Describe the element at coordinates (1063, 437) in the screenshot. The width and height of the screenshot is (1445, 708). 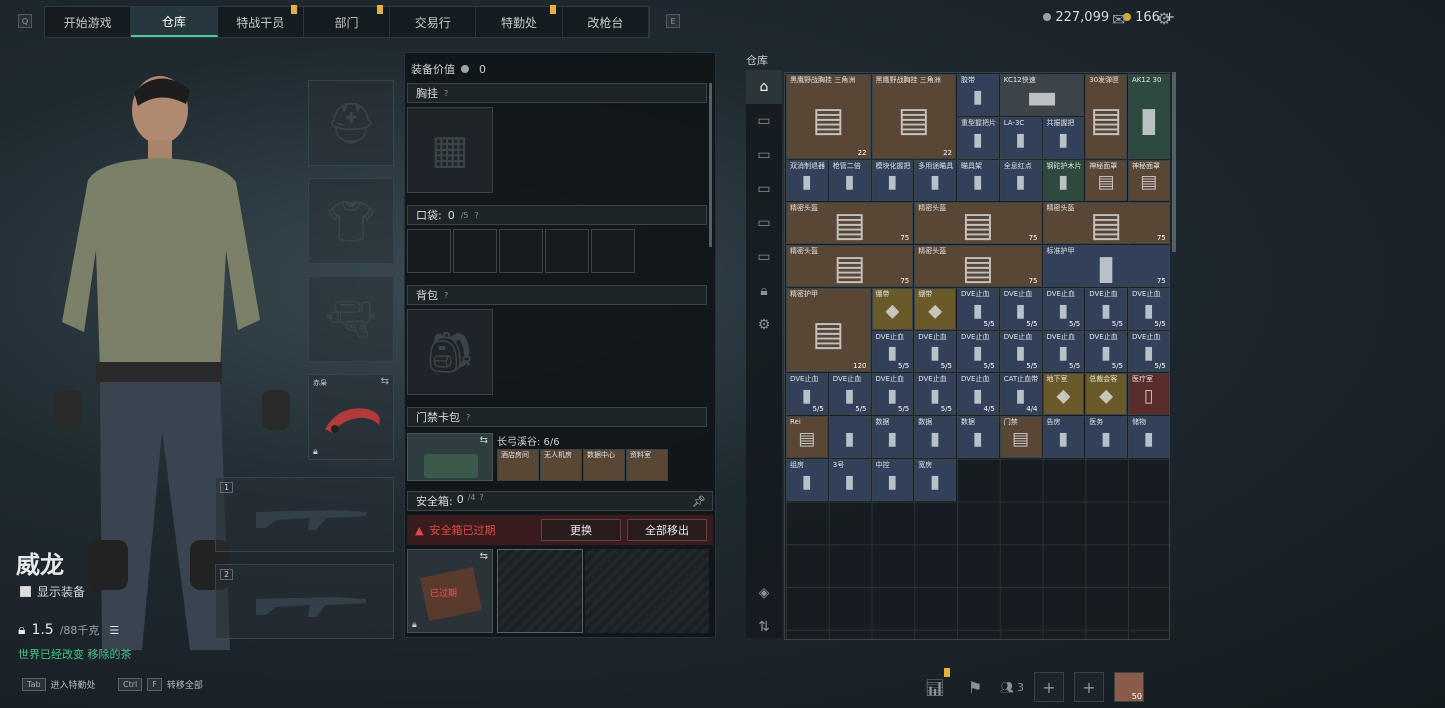
I see `warehouse-item: 告房 ▮` at that location.